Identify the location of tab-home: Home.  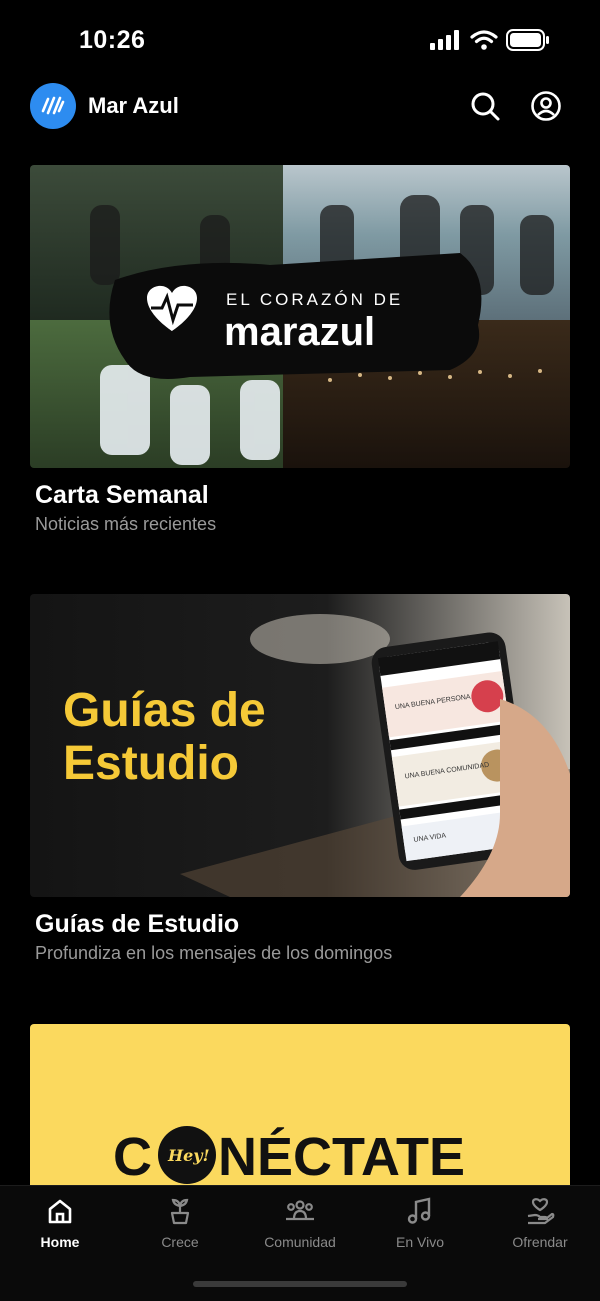
(60, 1226).